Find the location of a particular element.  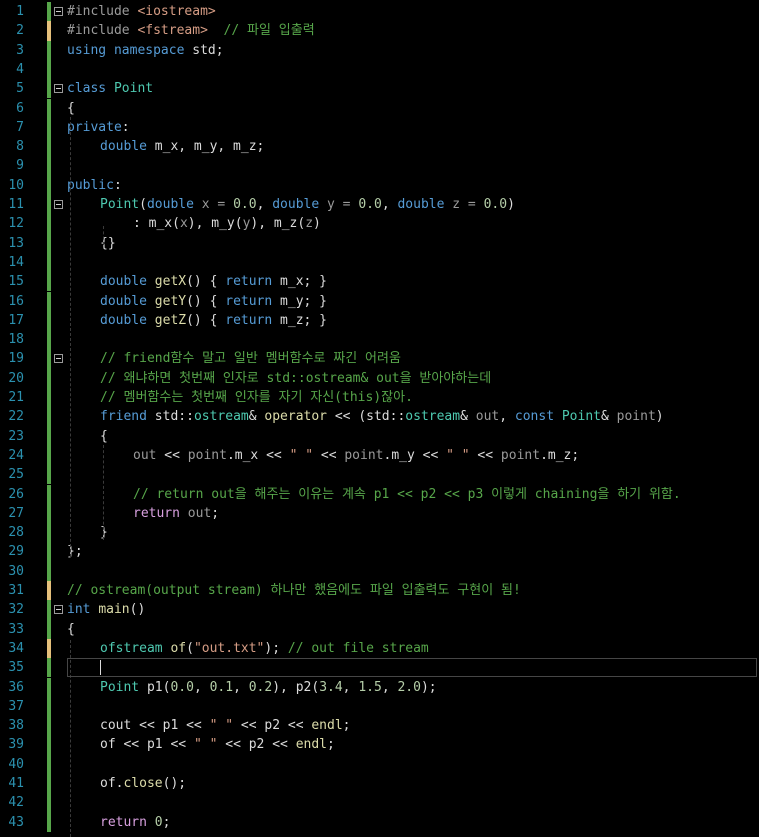

line-number: 10 is located at coordinates (16, 185).